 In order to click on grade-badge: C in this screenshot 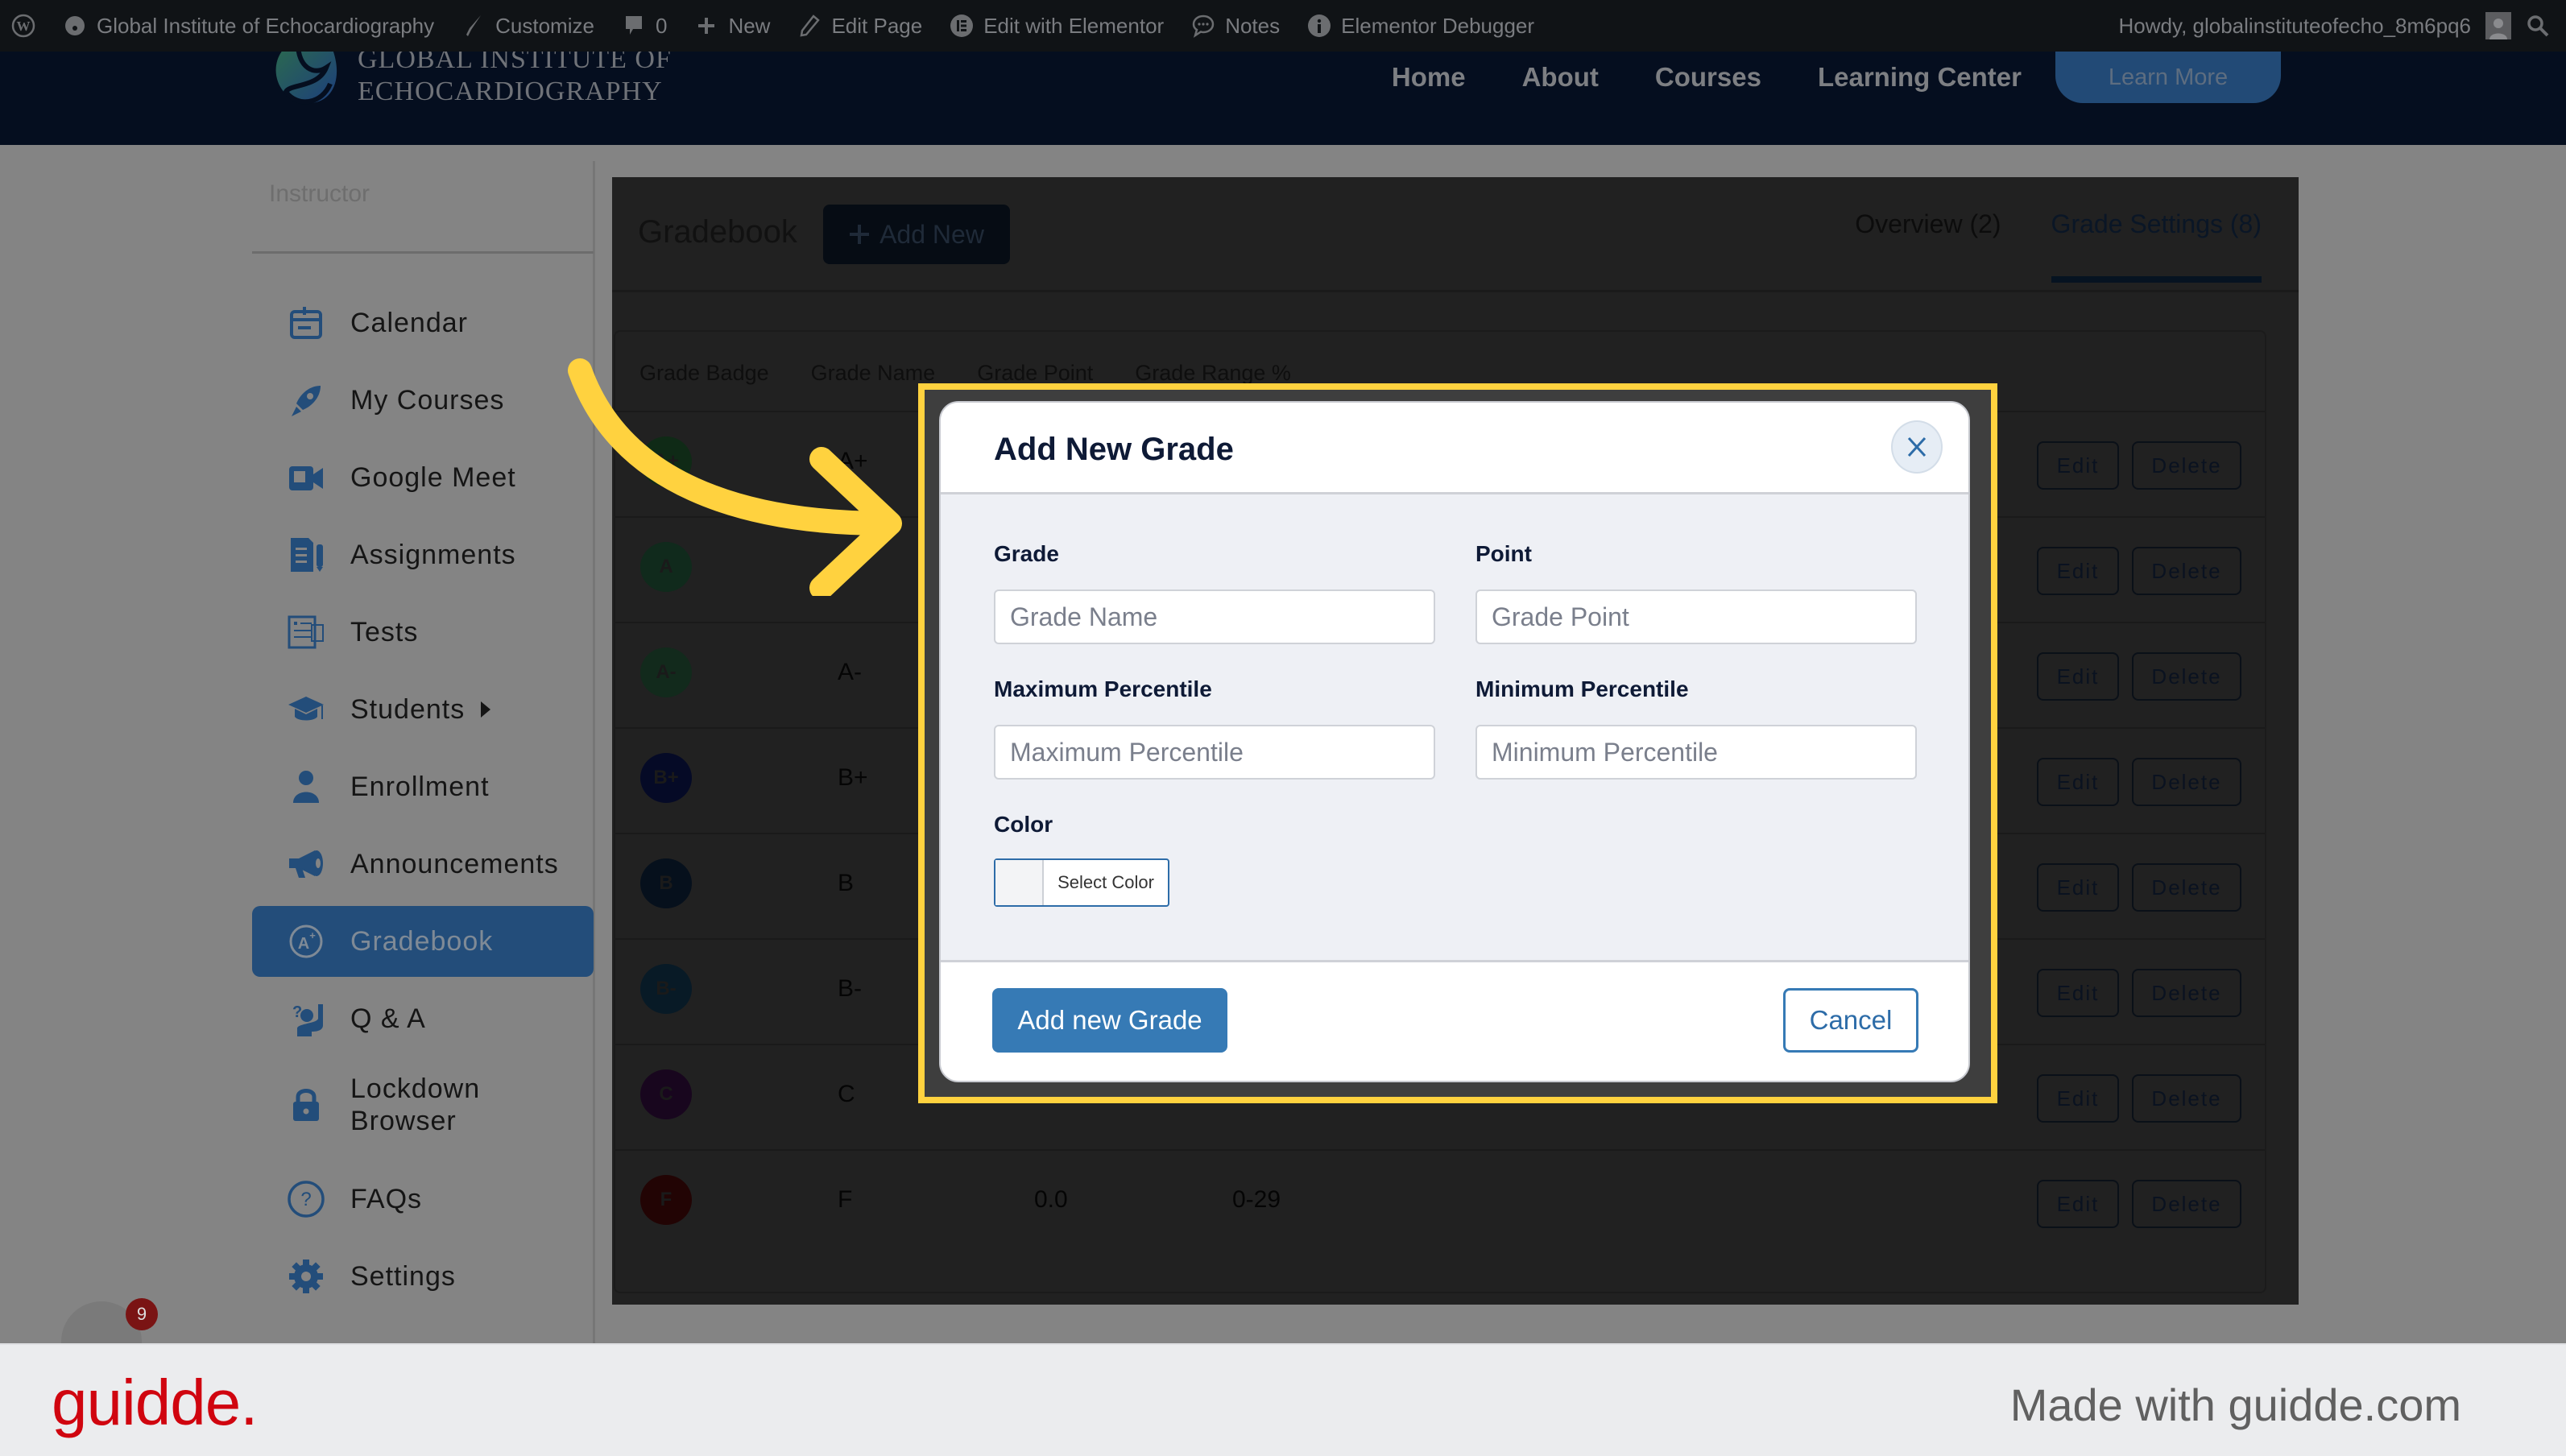, I will do `click(666, 1094)`.